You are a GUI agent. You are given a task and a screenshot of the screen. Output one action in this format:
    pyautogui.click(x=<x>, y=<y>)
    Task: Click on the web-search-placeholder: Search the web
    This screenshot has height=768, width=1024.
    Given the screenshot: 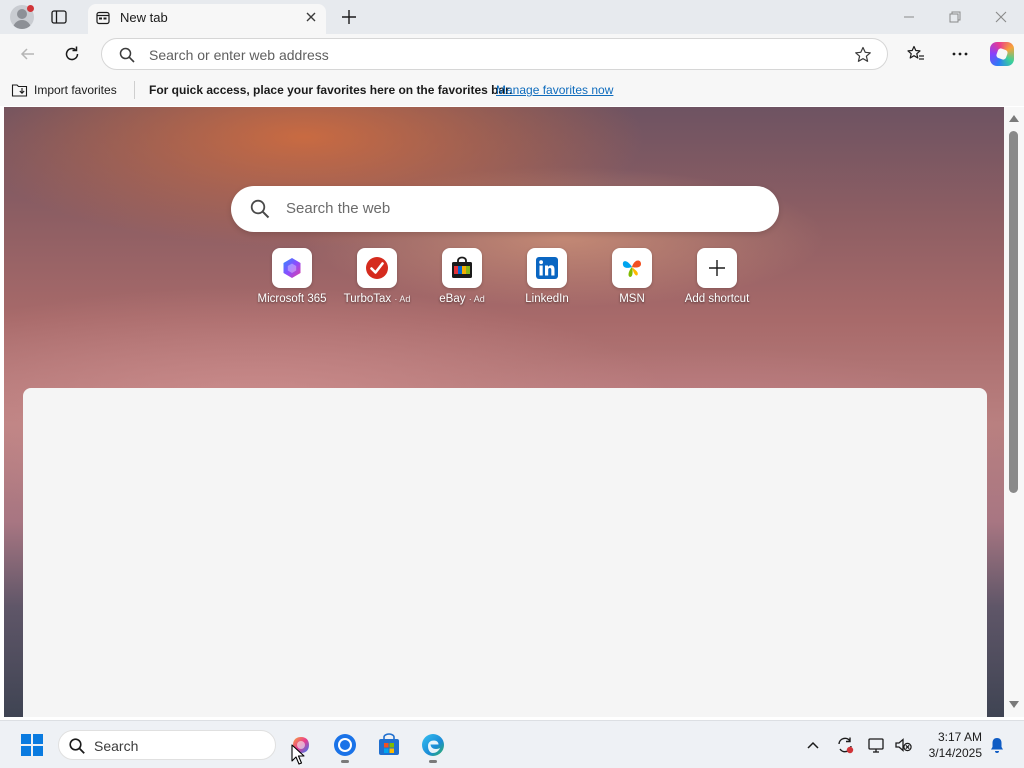 What is the action you would take?
    pyautogui.click(x=338, y=208)
    